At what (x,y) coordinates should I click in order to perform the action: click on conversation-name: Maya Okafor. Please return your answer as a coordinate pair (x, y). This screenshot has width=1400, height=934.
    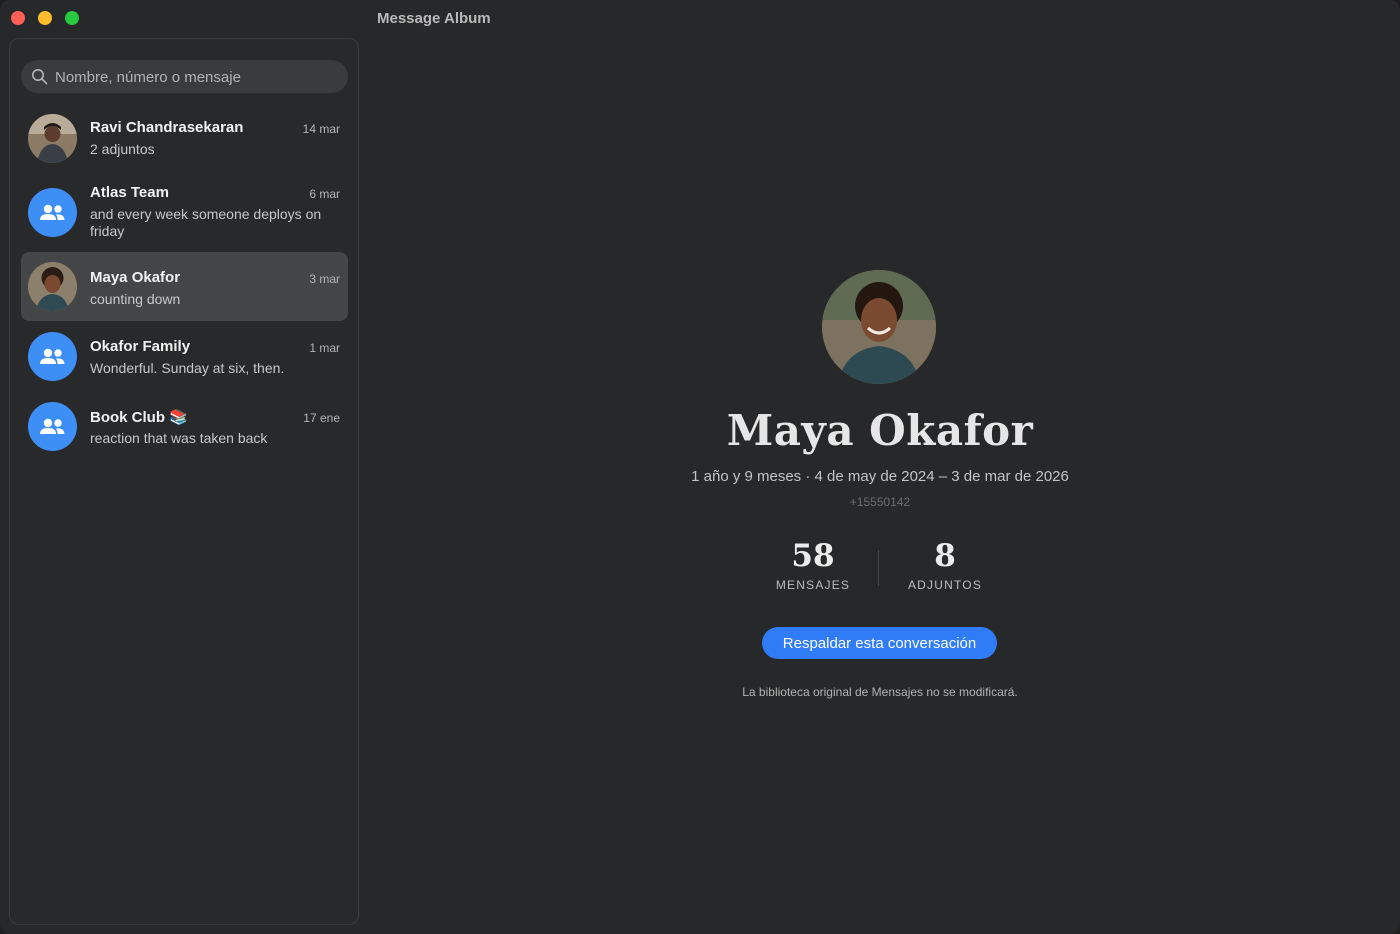
    Looking at the image, I should click on (135, 277).